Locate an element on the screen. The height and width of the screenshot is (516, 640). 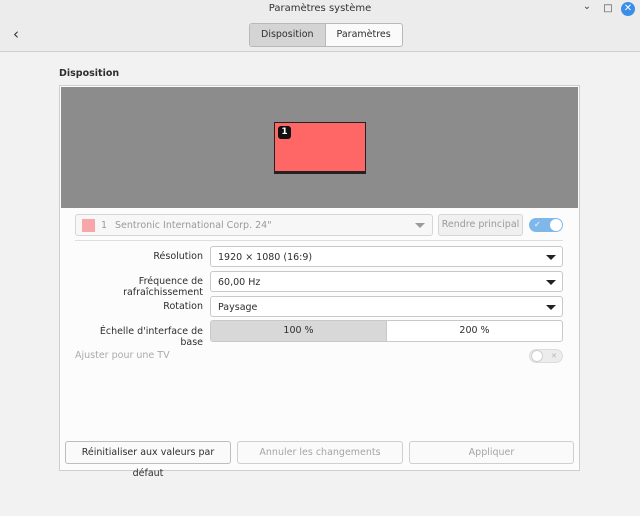
divider is located at coordinates (319, 240).